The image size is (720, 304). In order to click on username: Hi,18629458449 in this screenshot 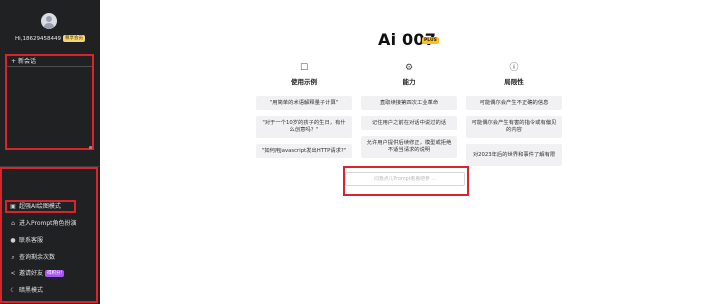, I will do `click(38, 39)`.